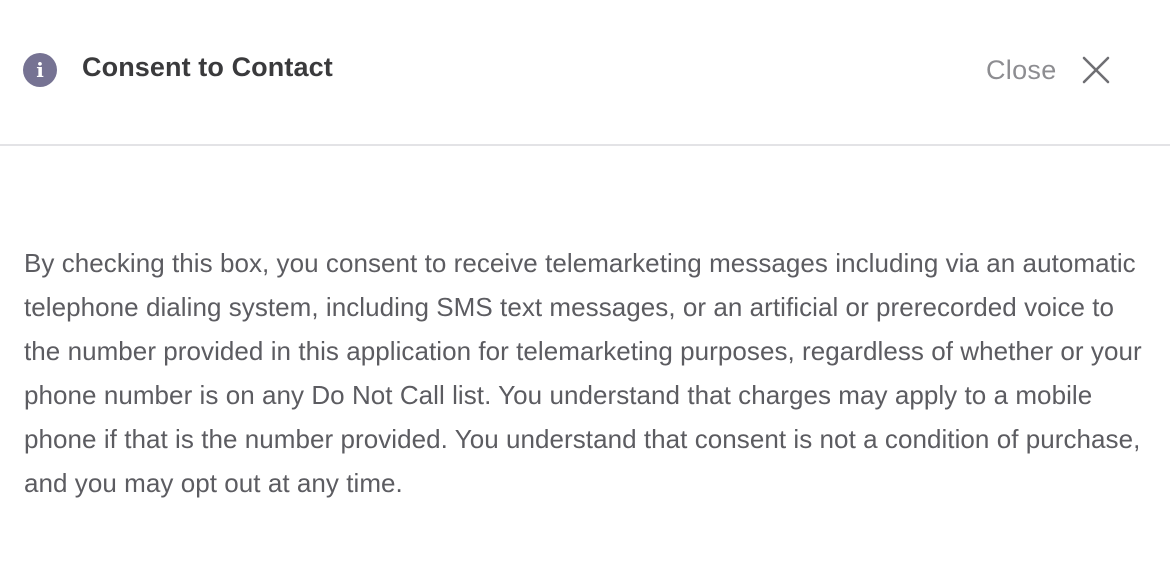 Image resolution: width=1170 pixels, height=562 pixels. I want to click on close-icon, so click(1096, 70).